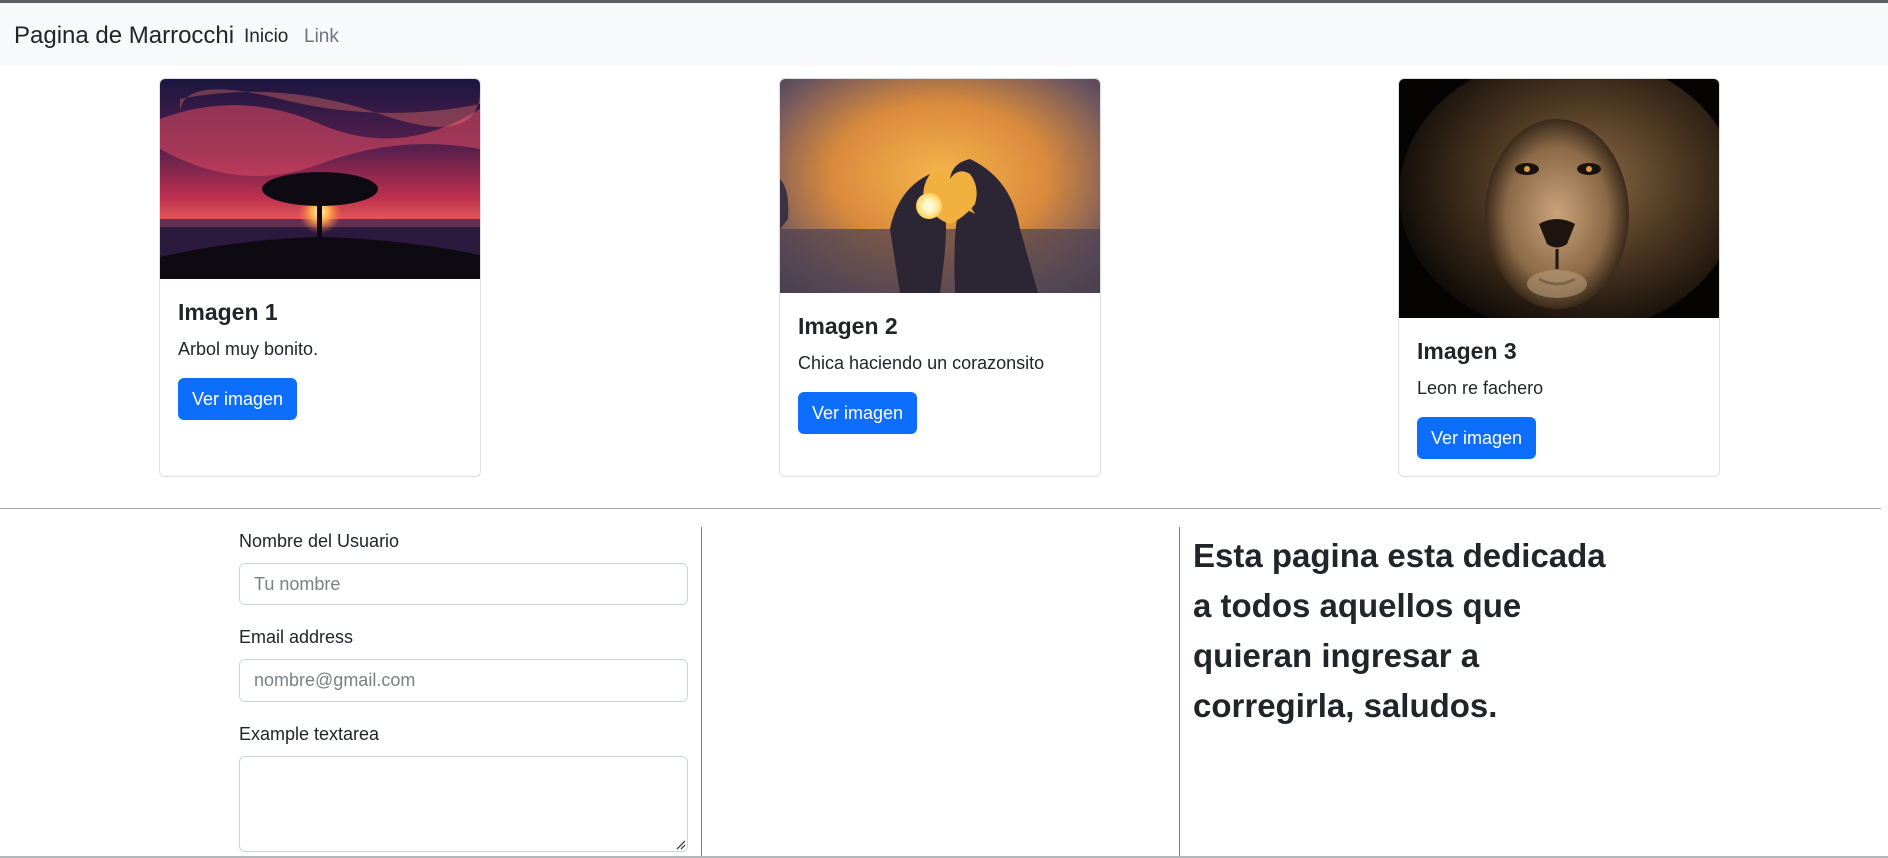  Describe the element at coordinates (124, 36) in the screenshot. I see `navbar-brand: Pagina de Marrocchi` at that location.